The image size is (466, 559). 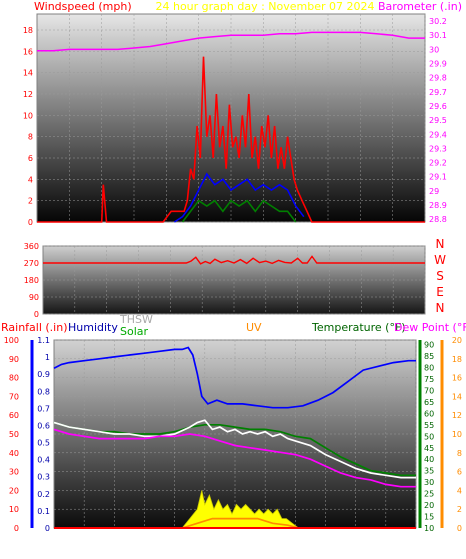 I want to click on y-rain-ticks: 0 0.1 0.2 0.3 0.4 0.5 0.6 0.7 0.8 0.9 1 1.1, so click(x=43, y=434).